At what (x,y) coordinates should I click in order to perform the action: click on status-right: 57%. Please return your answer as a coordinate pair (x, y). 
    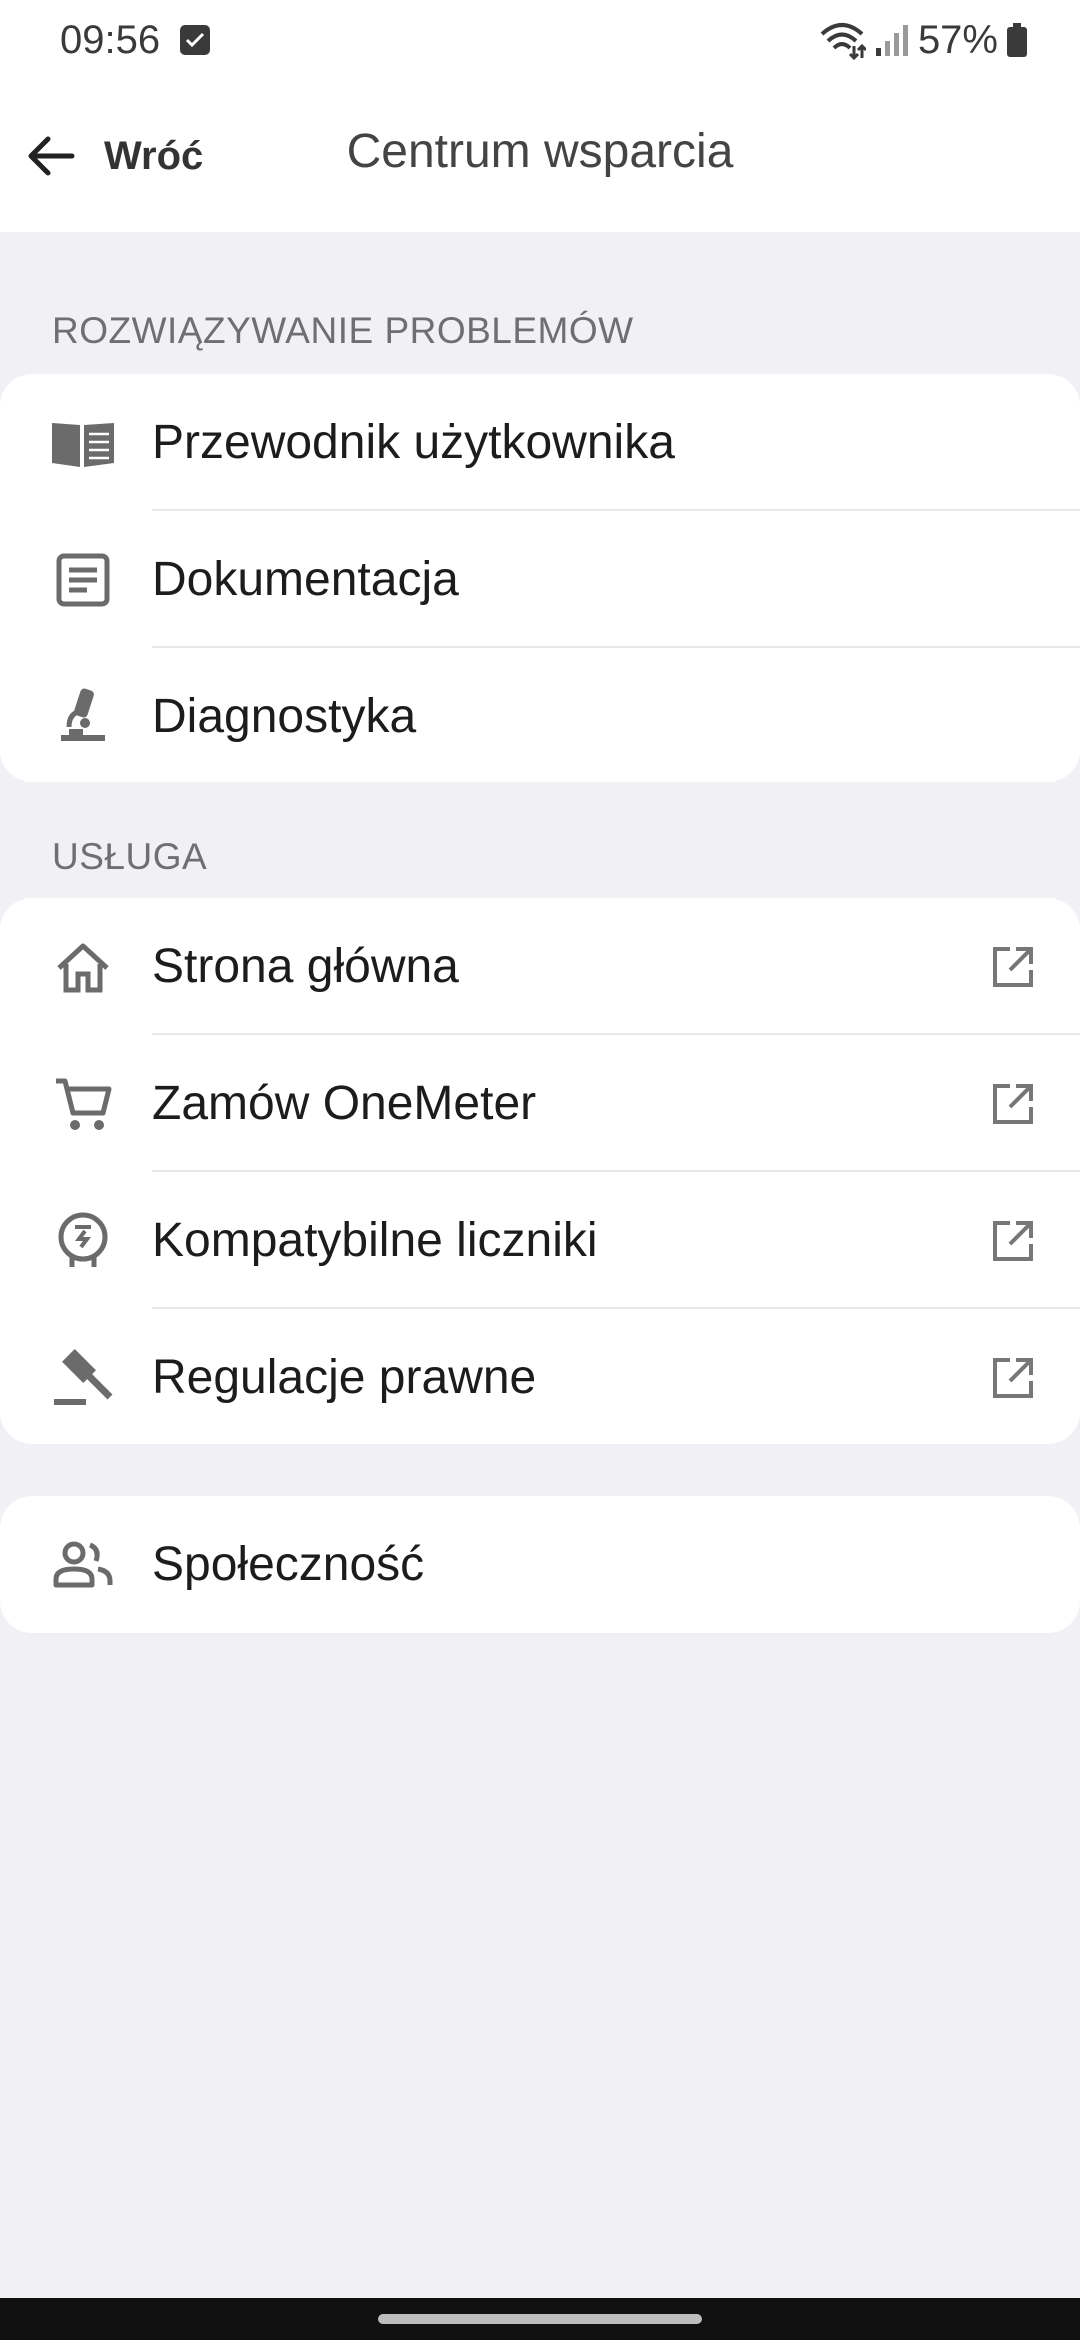
    Looking at the image, I should click on (923, 40).